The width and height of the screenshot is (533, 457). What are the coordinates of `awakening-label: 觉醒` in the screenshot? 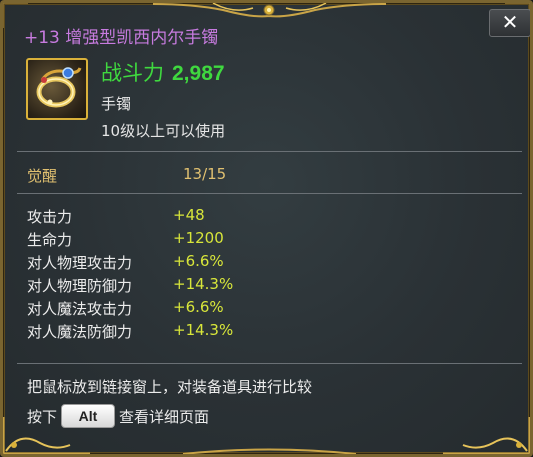 It's located at (42, 176).